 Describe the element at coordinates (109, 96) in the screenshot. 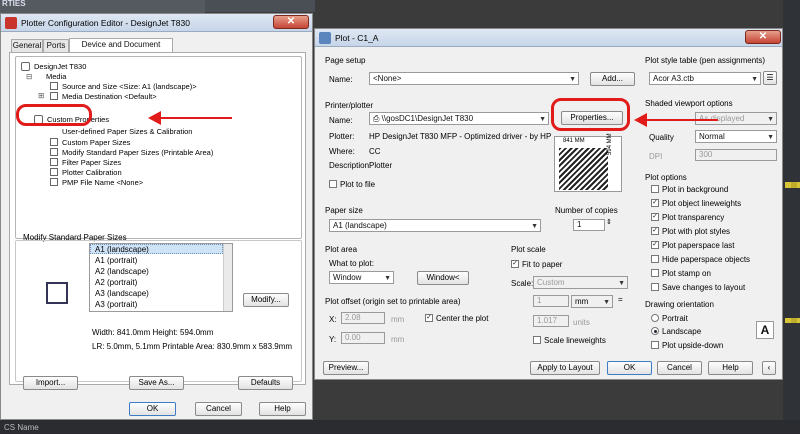

I see `tree-media-destination: Media Destination <Default>` at that location.